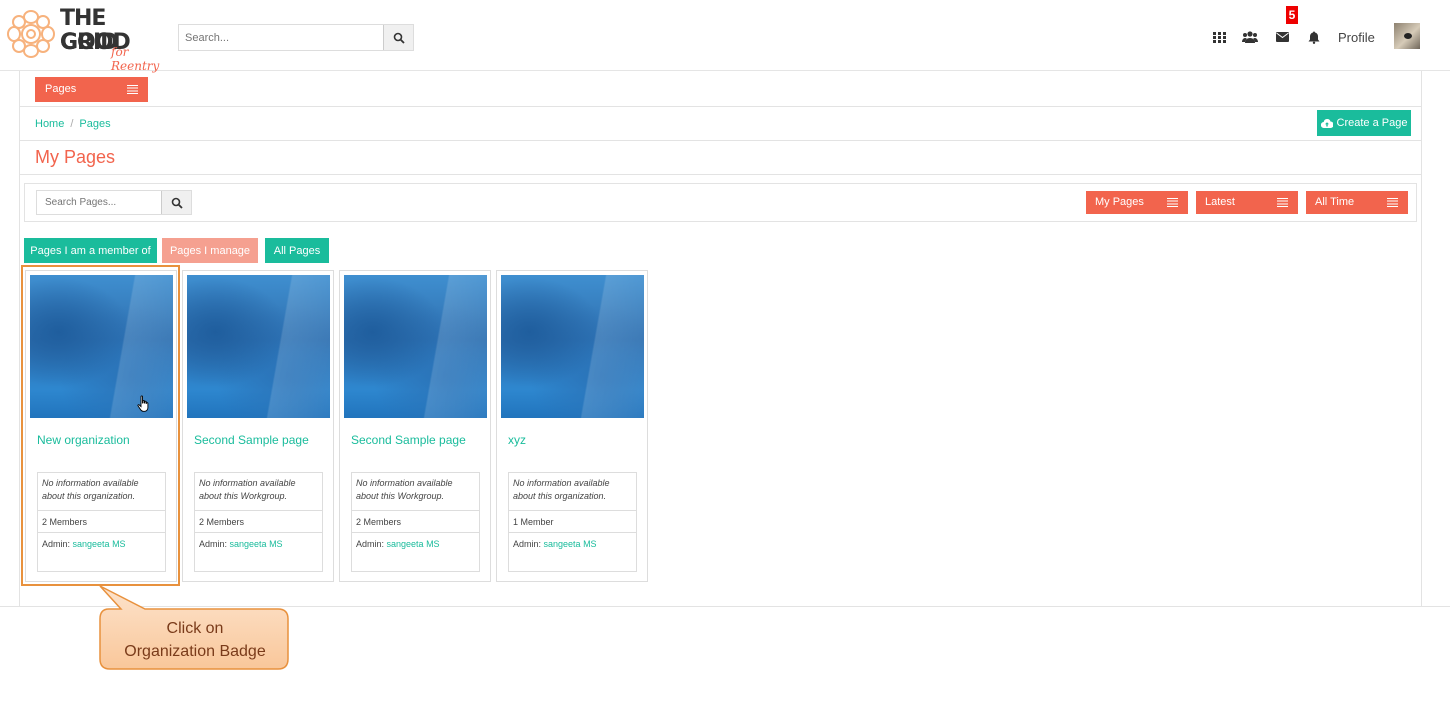  What do you see at coordinates (517, 440) in the screenshot?
I see `page-card-title: xyz` at bounding box center [517, 440].